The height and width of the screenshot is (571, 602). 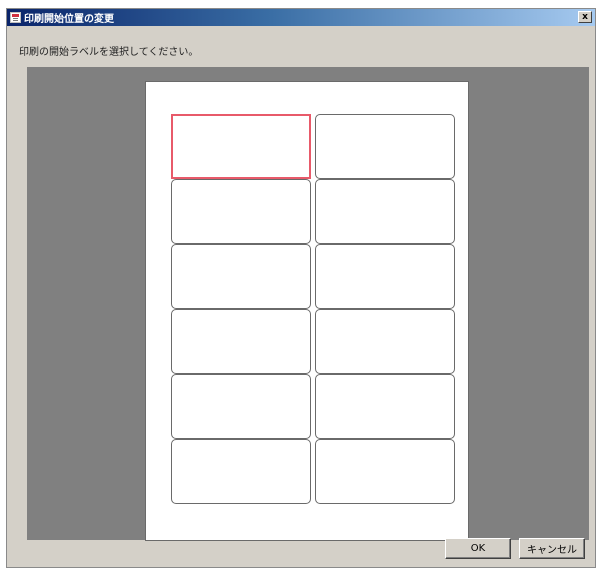 What do you see at coordinates (515, 548) in the screenshot?
I see `dialog-buttons: OK キャンセル` at bounding box center [515, 548].